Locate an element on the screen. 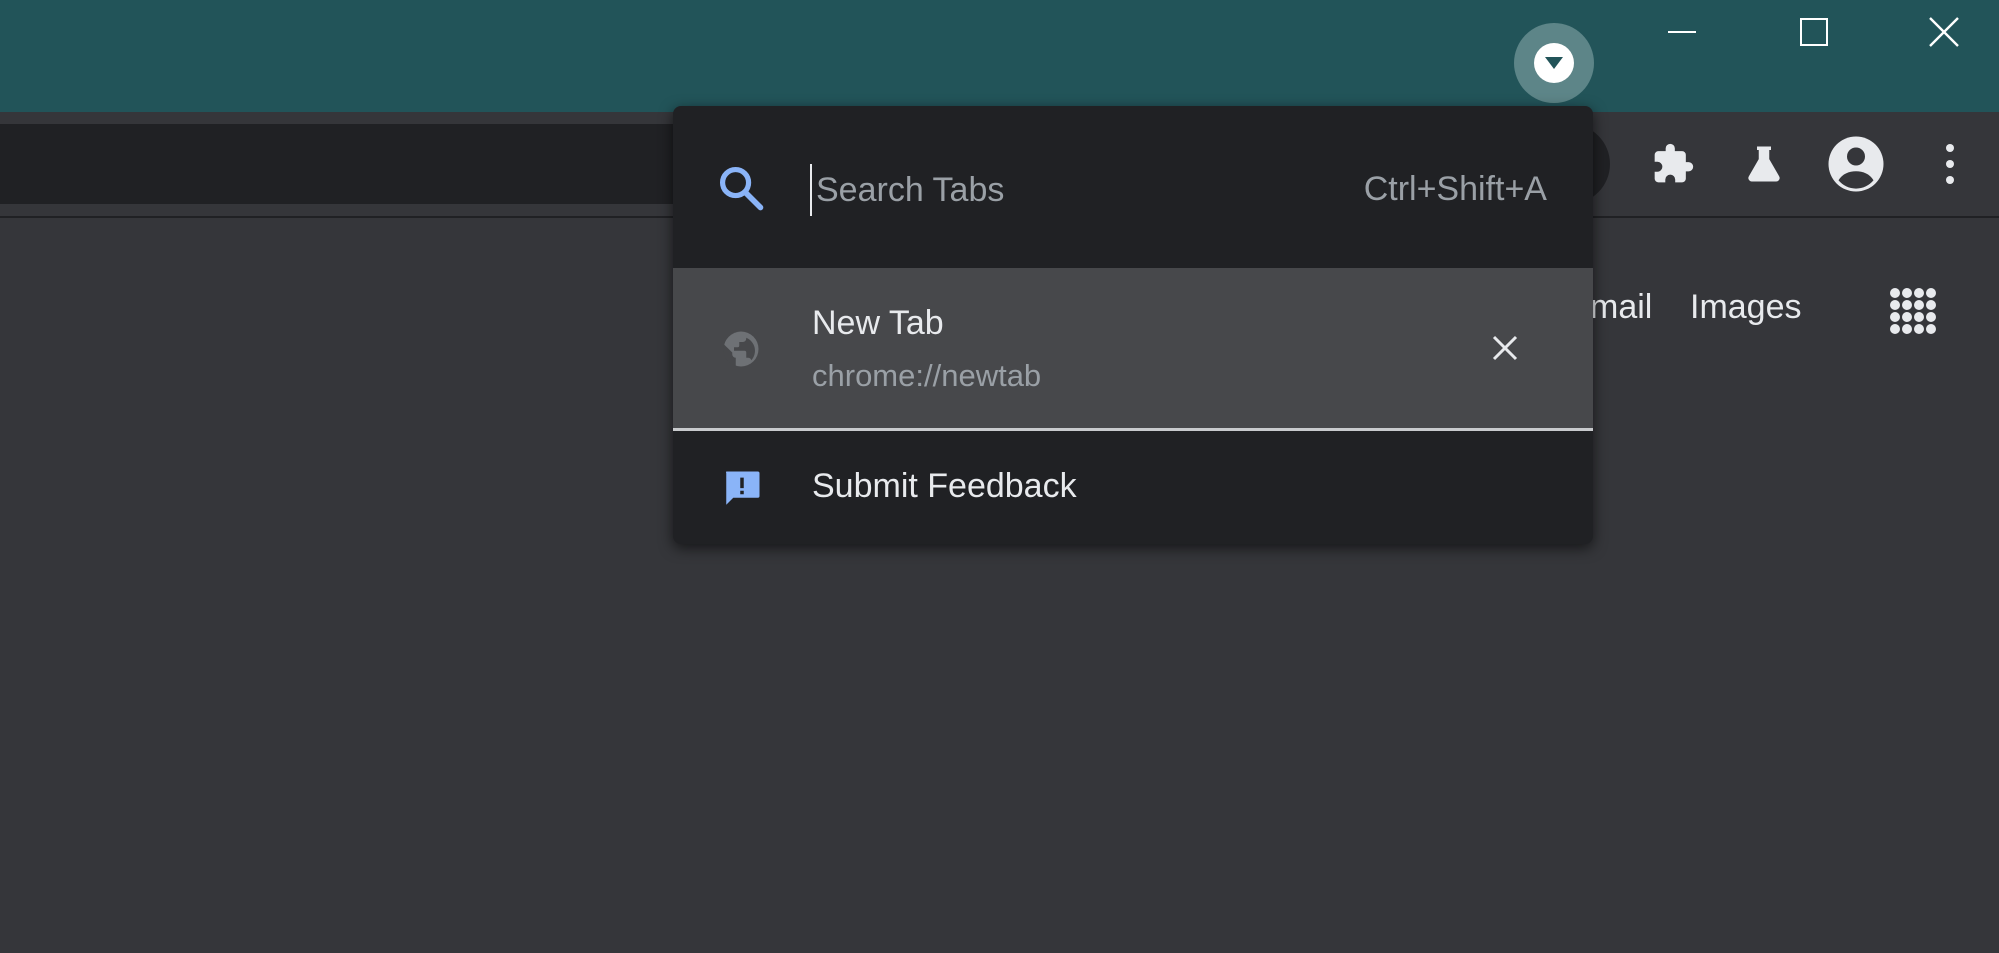  search-tabs-input is located at coordinates (1064, 190).